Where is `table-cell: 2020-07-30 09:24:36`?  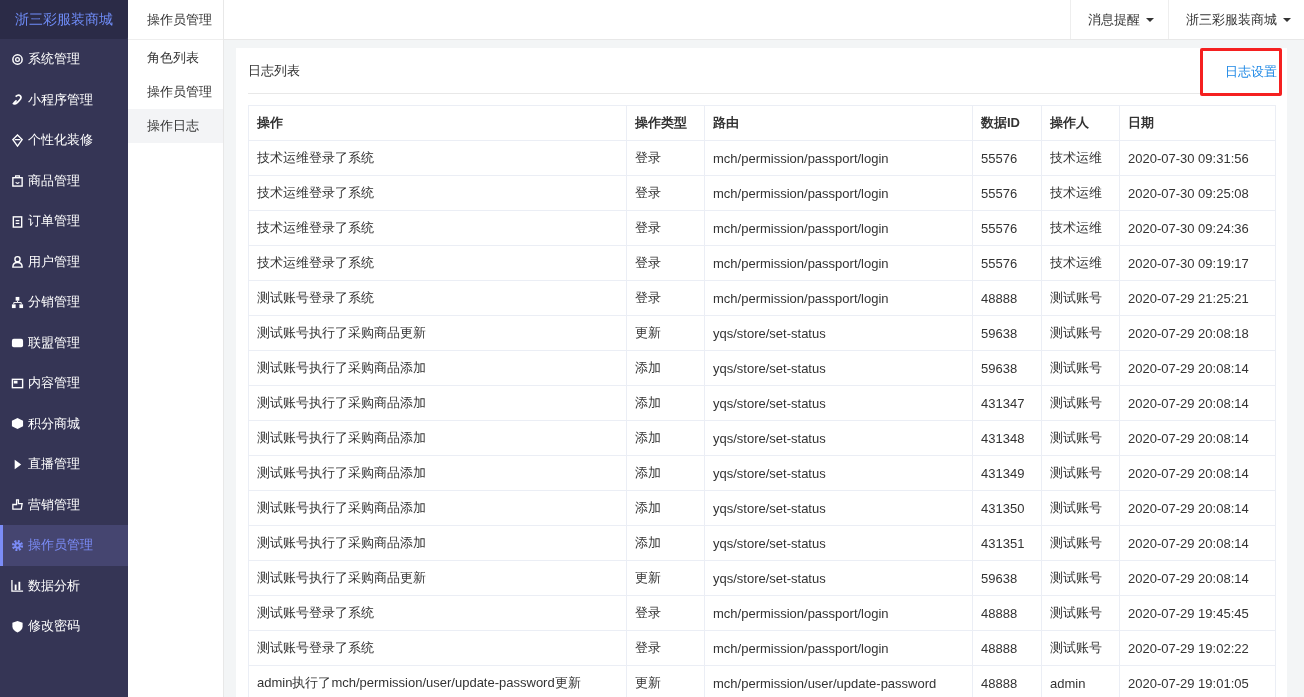
table-cell: 2020-07-30 09:24:36 is located at coordinates (1197, 228).